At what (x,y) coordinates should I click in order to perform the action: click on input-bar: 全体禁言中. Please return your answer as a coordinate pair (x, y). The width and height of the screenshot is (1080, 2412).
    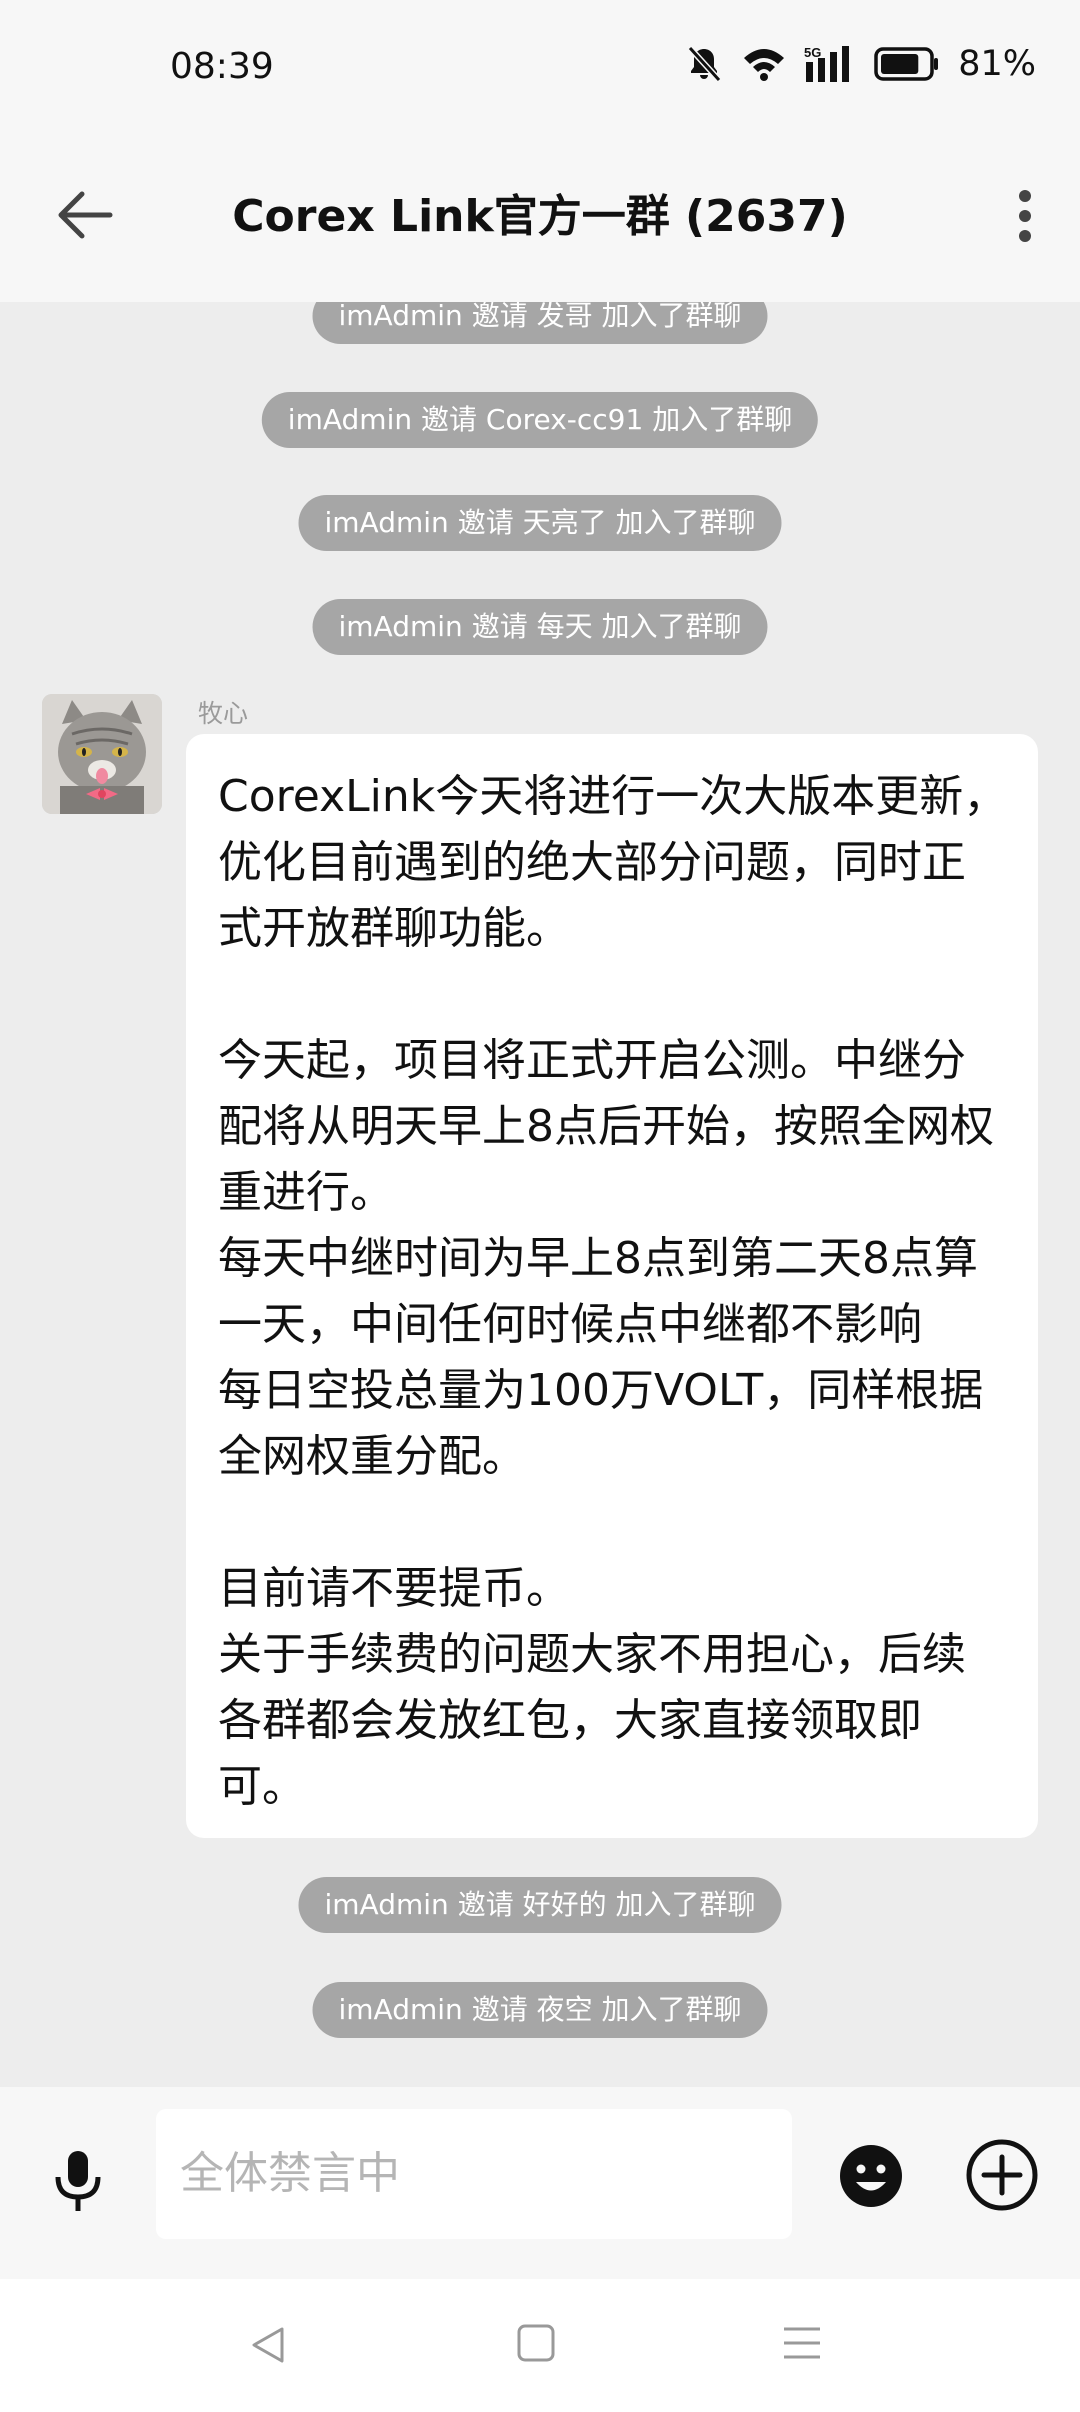
    Looking at the image, I should click on (540, 2183).